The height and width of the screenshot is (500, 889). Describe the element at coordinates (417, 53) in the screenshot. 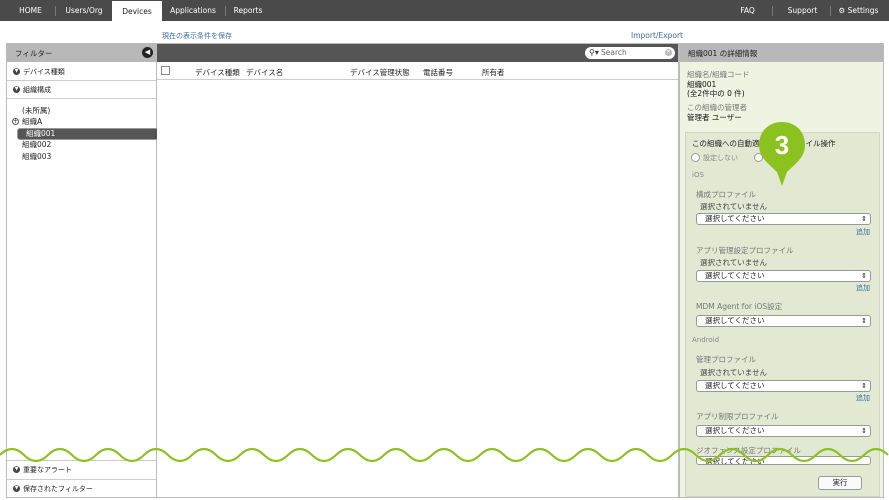

I see `list-toolbar: ⚲▾ Search ✕` at that location.